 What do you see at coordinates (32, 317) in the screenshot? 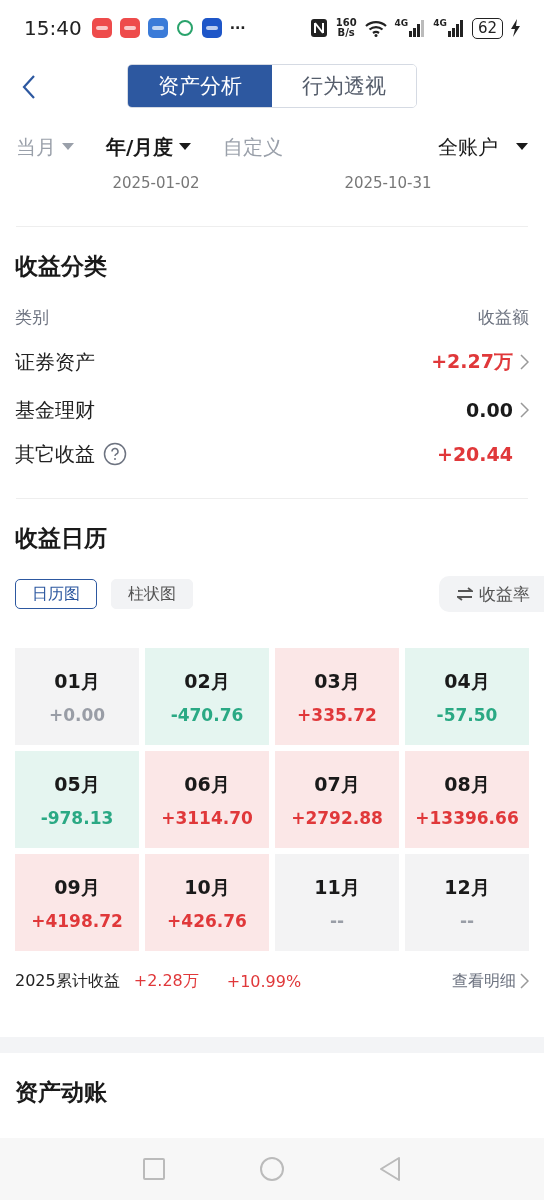
I see `column-header: 类别` at bounding box center [32, 317].